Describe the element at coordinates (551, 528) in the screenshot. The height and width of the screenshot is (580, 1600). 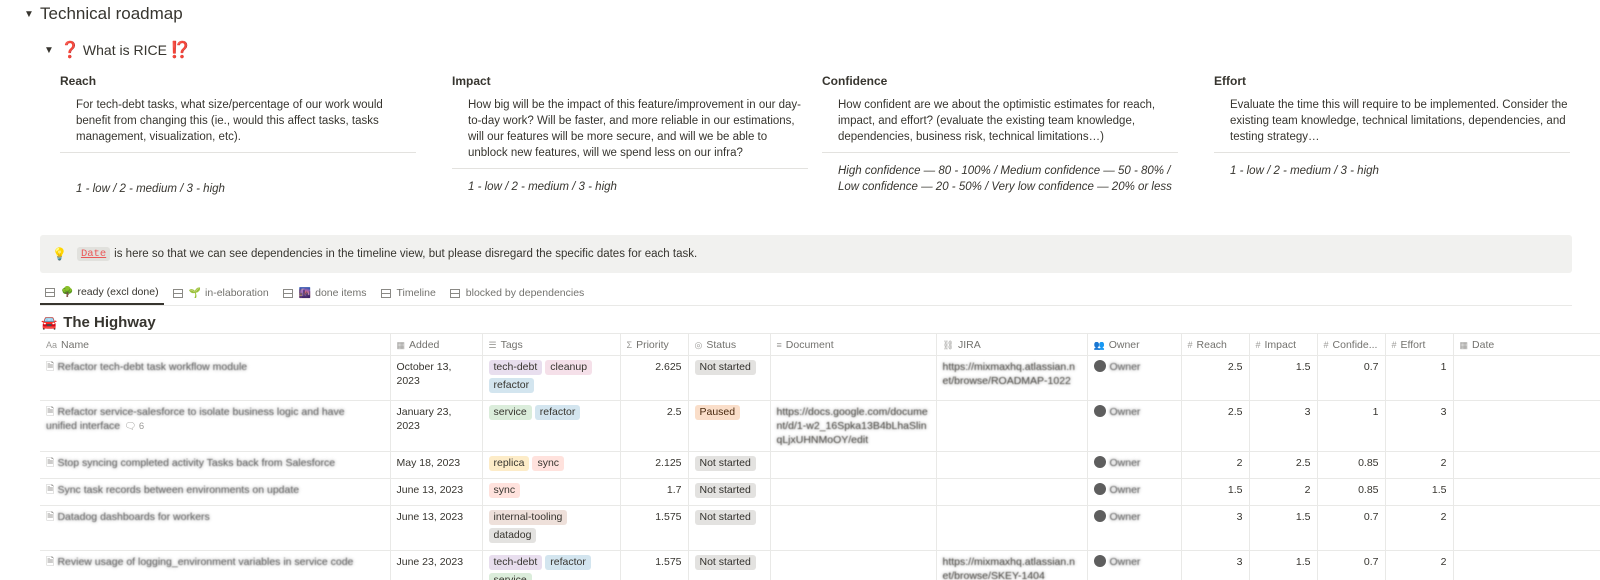
I see `tags-cell: internal-tooling datadog` at that location.